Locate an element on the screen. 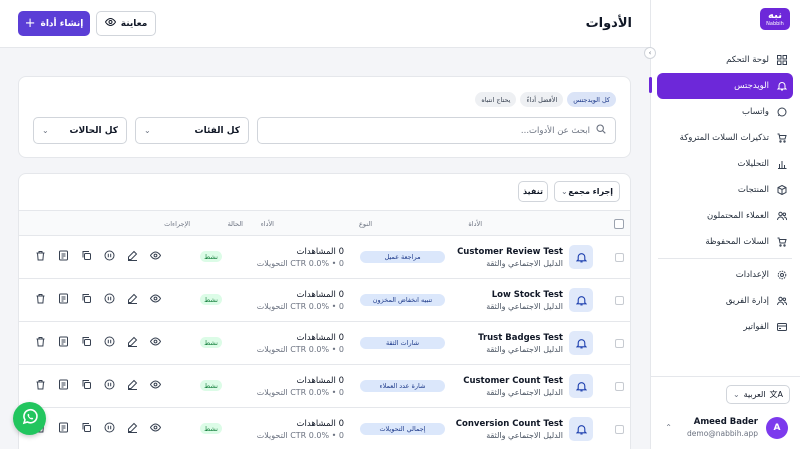 The height and width of the screenshot is (449, 800). sidebar-item-analytics: التحليلات is located at coordinates (725, 164).